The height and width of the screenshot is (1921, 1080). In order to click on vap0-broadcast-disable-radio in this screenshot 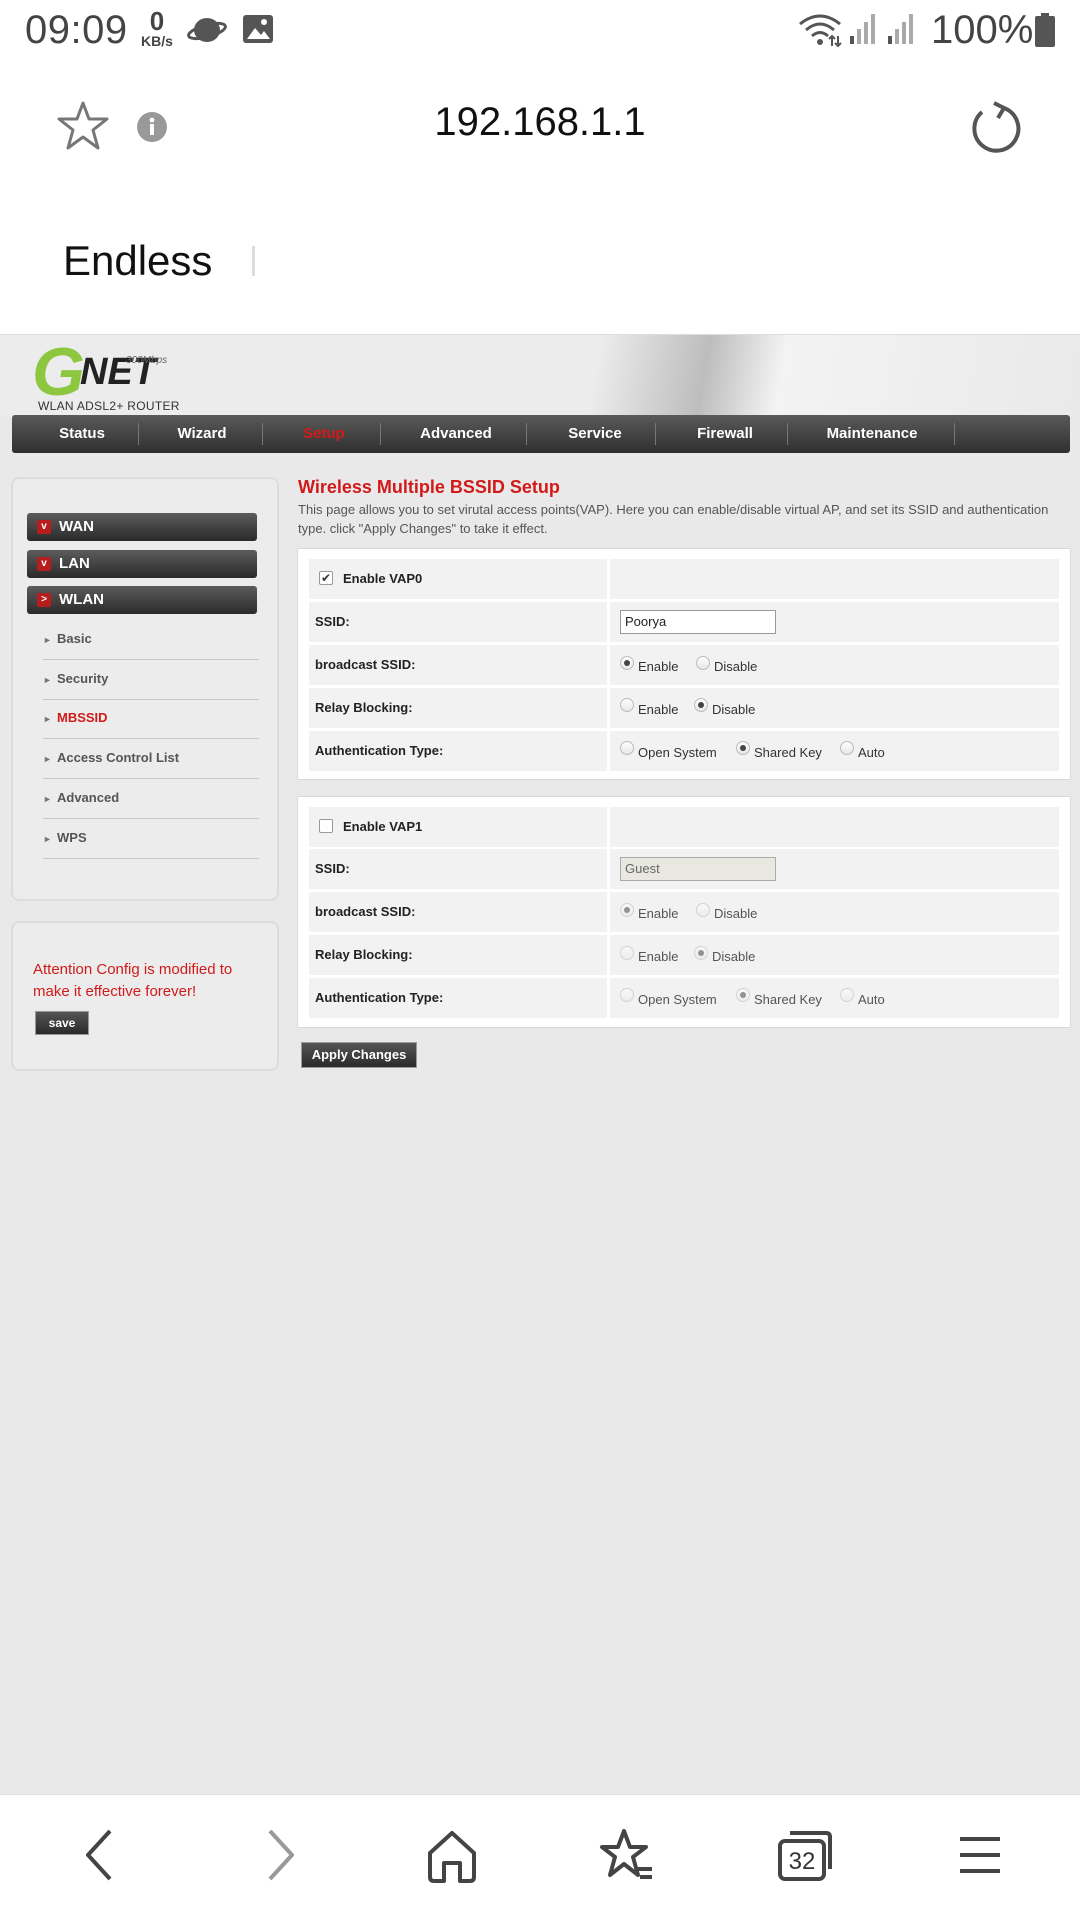, I will do `click(703, 663)`.